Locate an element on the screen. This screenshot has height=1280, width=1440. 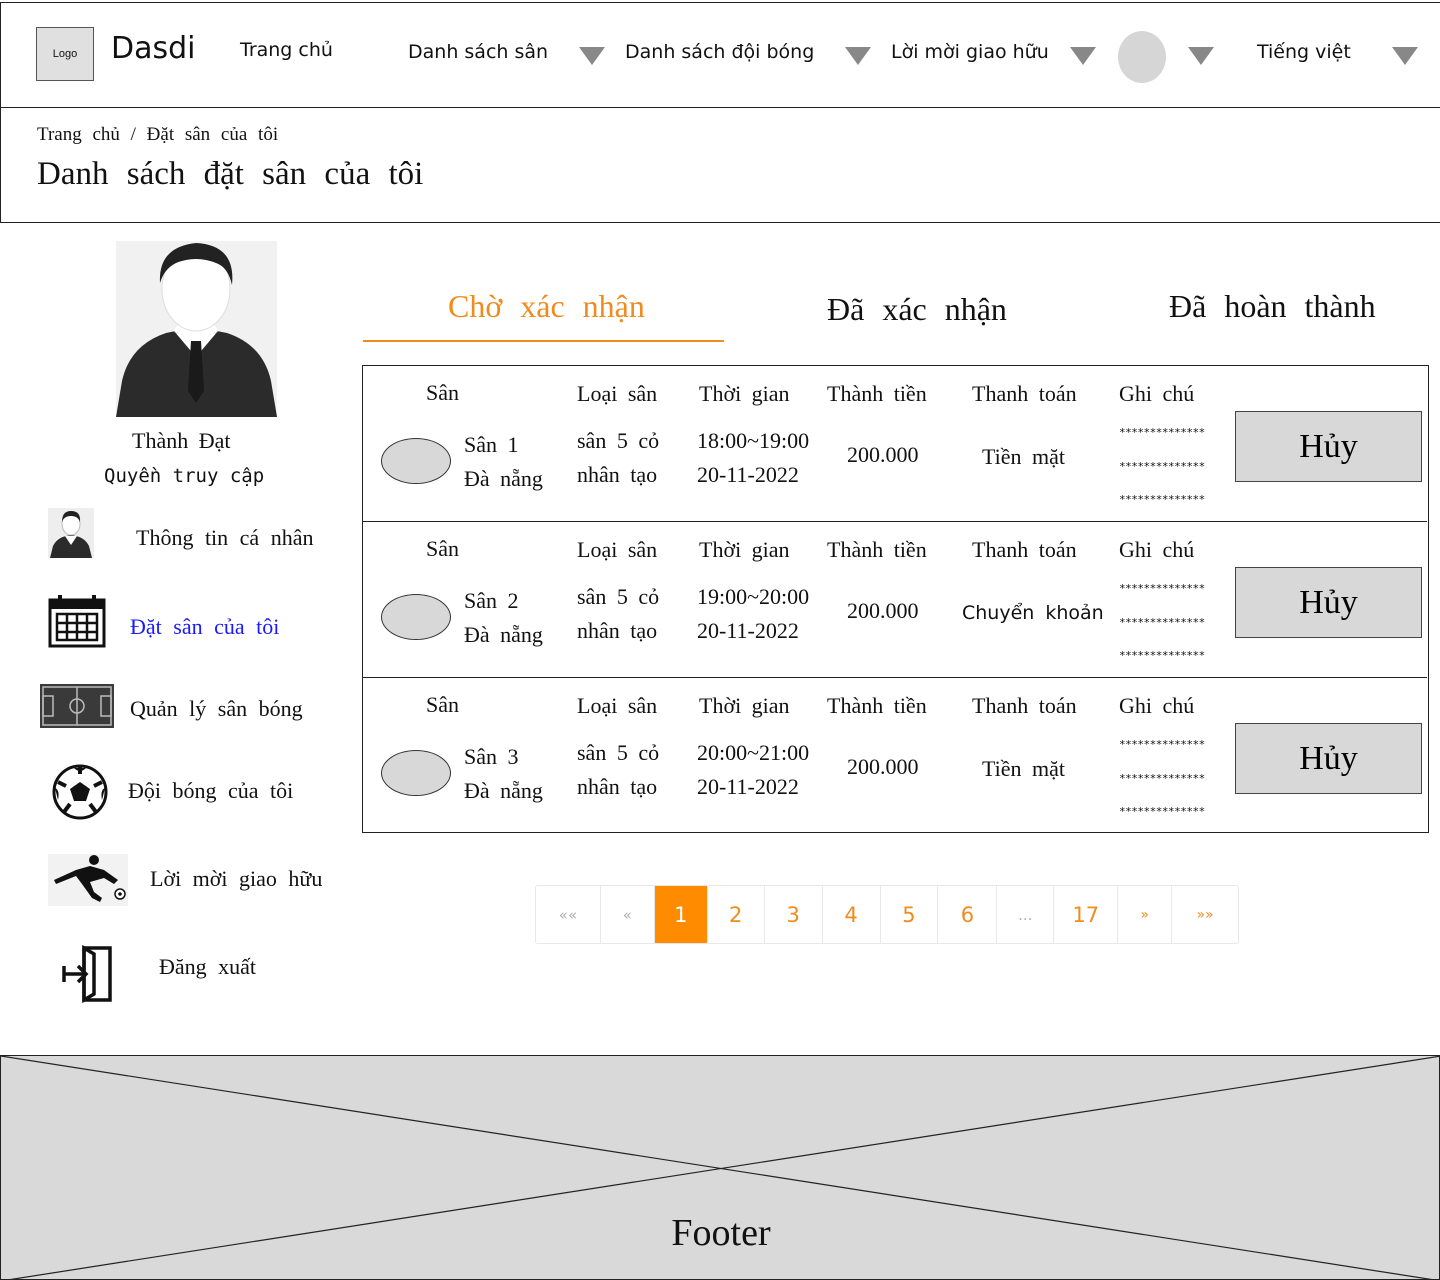
breadcrumb: Trang chủ / Đặt sân của tôi is located at coordinates (157, 135).